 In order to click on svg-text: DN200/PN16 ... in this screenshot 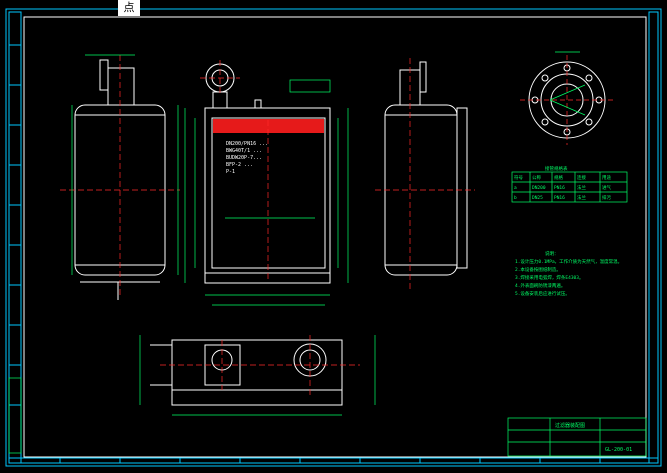, I will do `click(247, 144)`.